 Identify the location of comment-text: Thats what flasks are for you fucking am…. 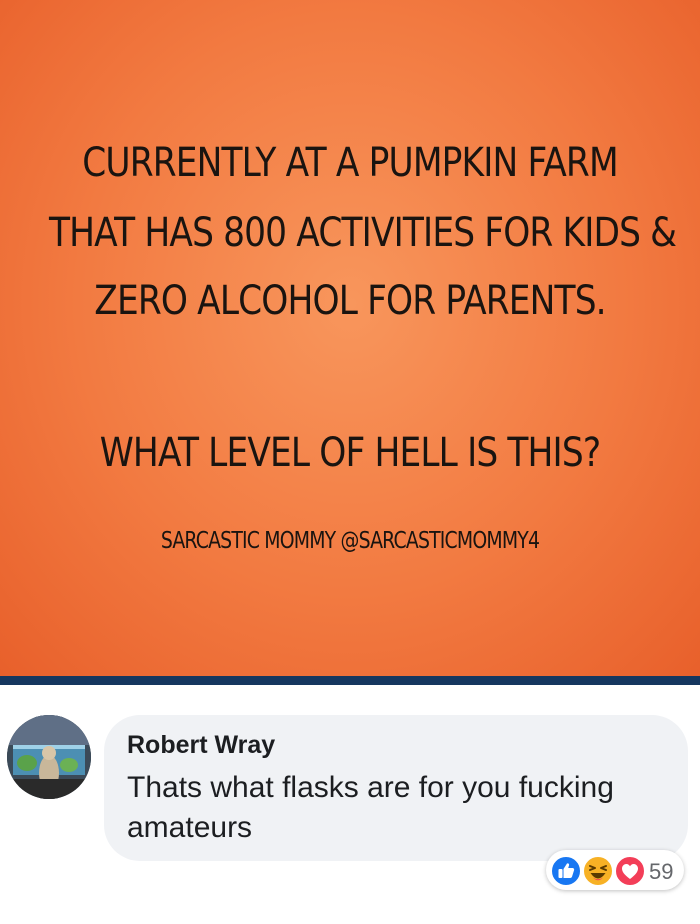
(370, 807).